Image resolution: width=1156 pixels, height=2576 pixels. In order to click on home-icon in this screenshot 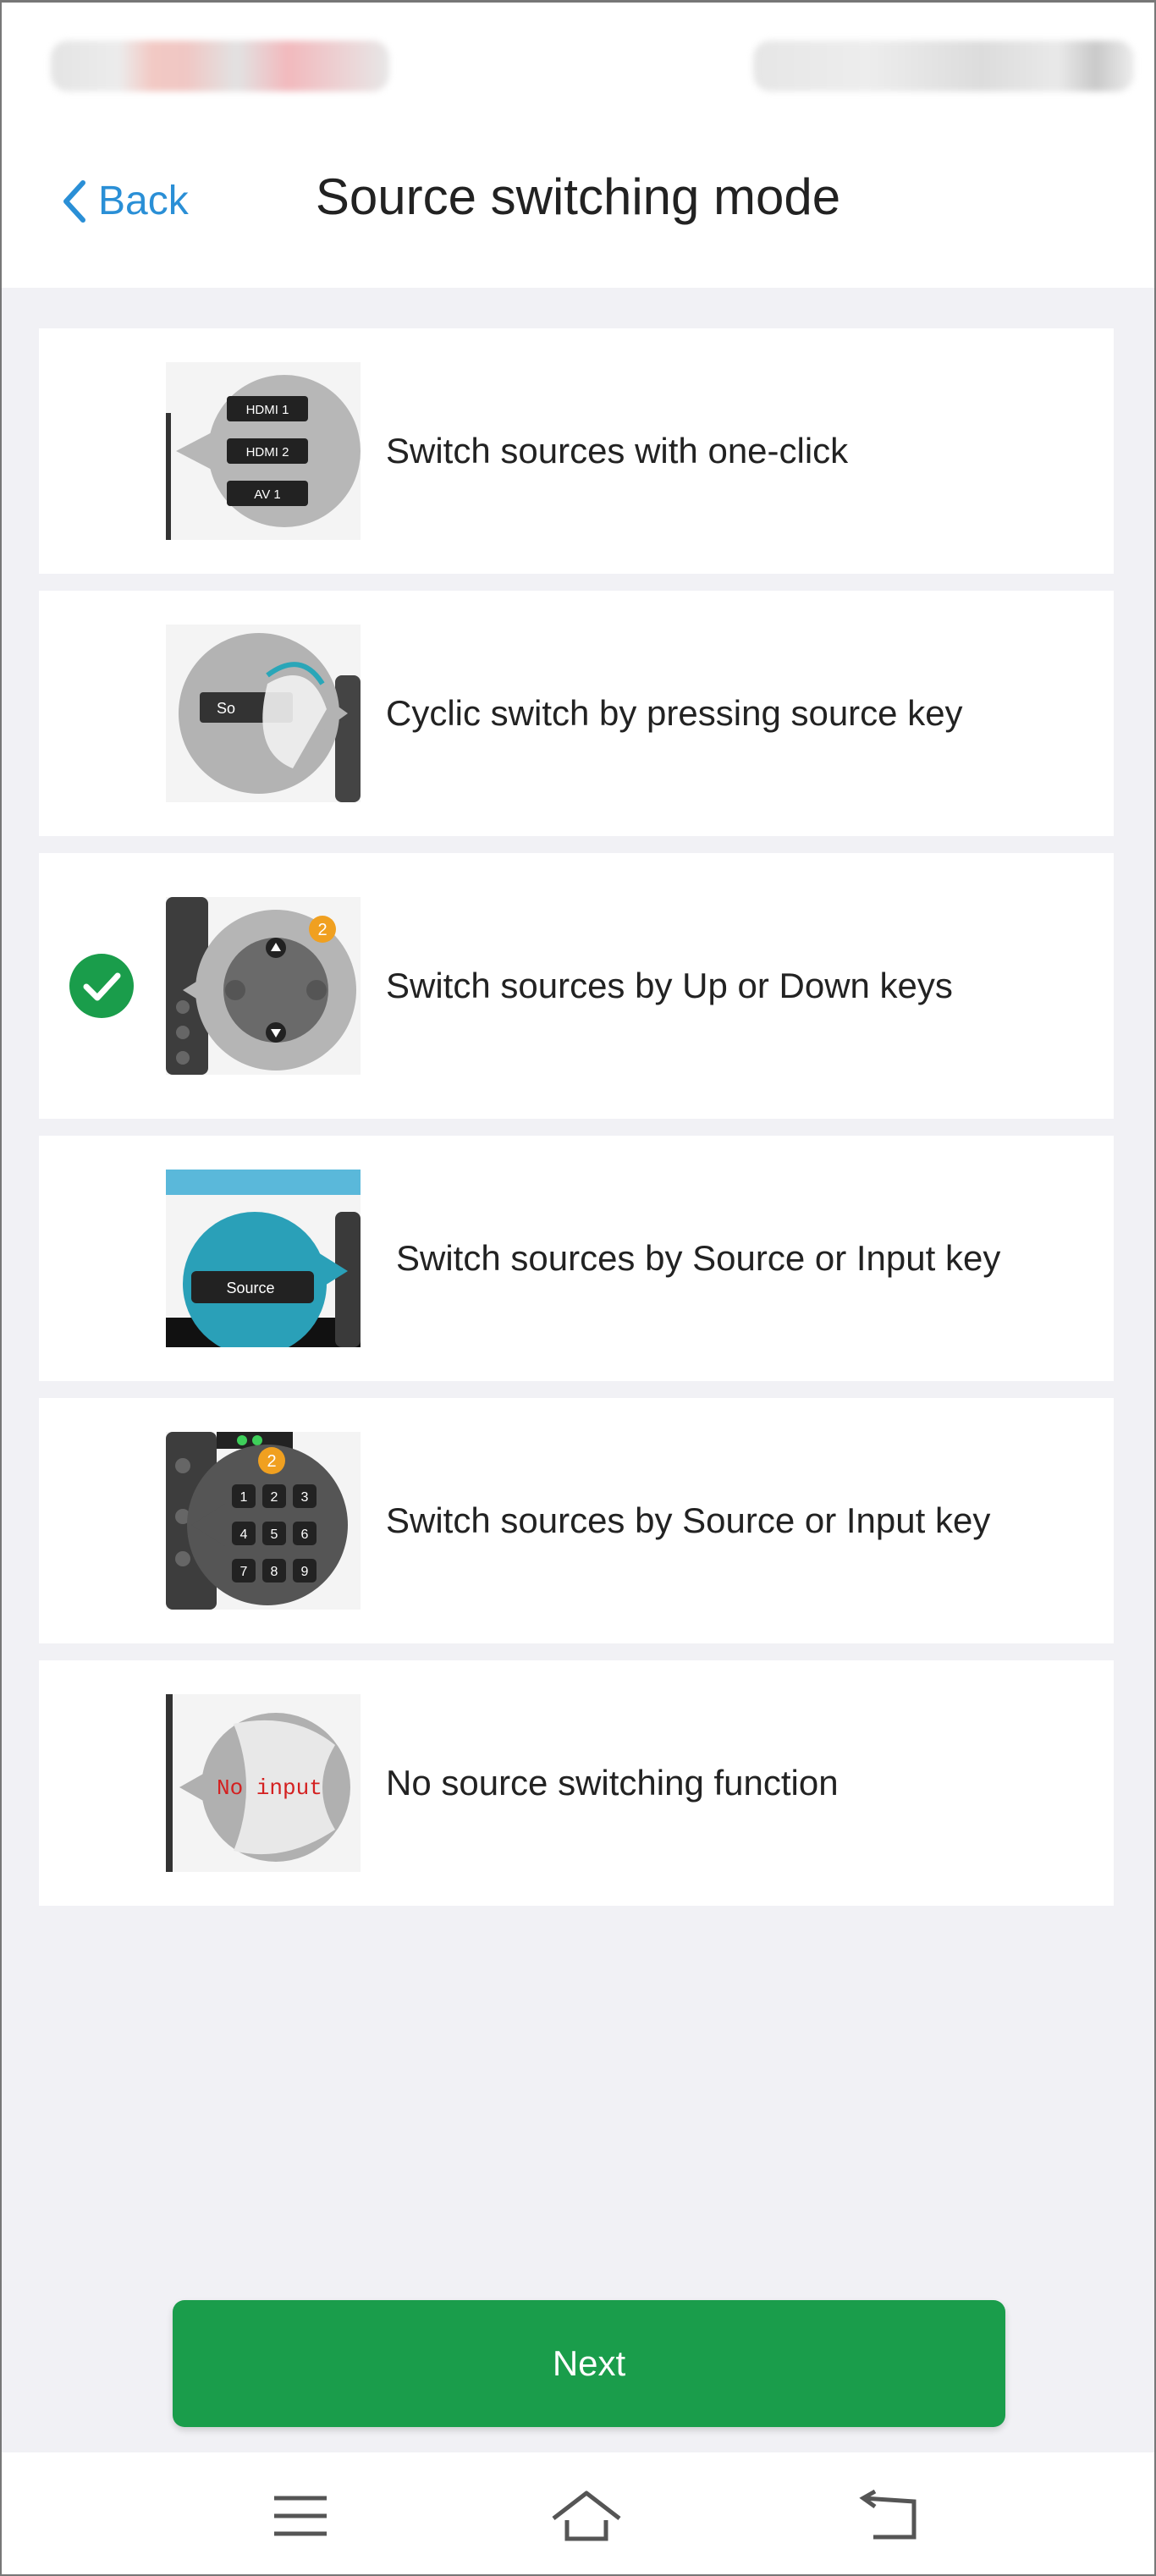, I will do `click(586, 2516)`.